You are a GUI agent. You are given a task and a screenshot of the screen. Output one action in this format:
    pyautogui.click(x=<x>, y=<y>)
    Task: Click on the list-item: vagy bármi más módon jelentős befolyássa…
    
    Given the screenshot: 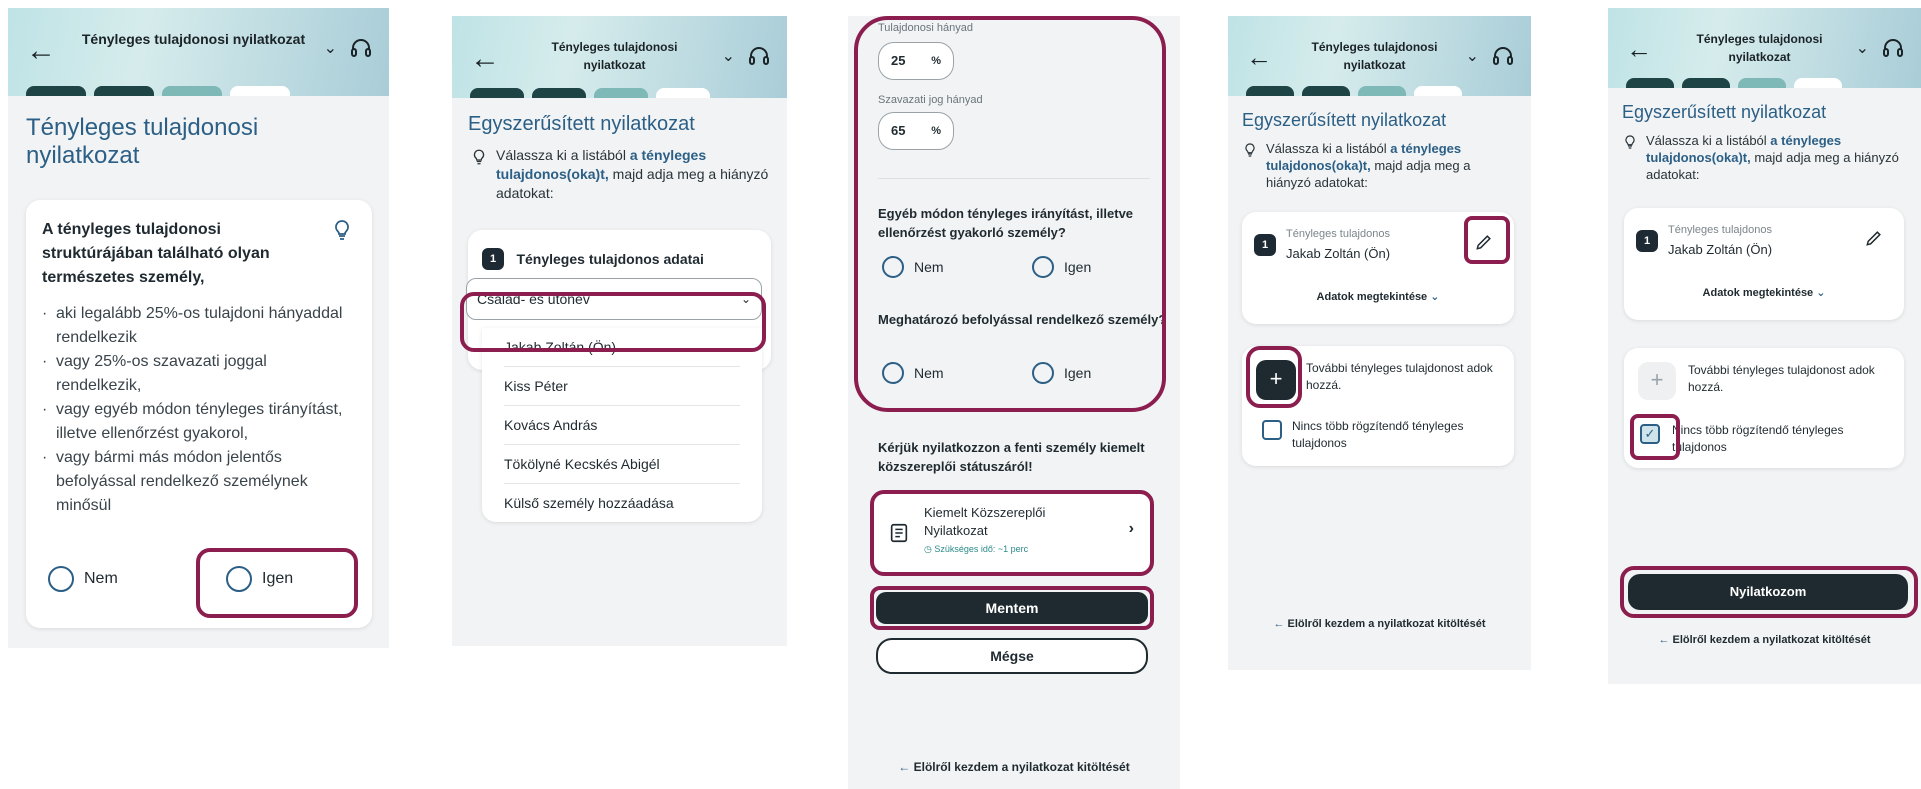 What is the action you would take?
    pyautogui.click(x=199, y=482)
    